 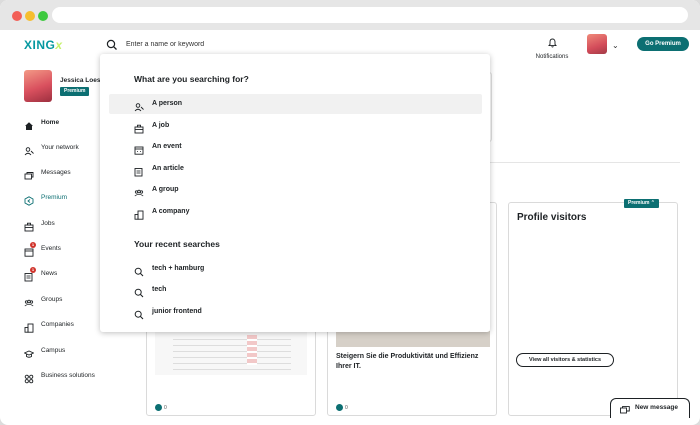 What do you see at coordinates (663, 44) in the screenshot?
I see `go-premium-button: Go Premium` at bounding box center [663, 44].